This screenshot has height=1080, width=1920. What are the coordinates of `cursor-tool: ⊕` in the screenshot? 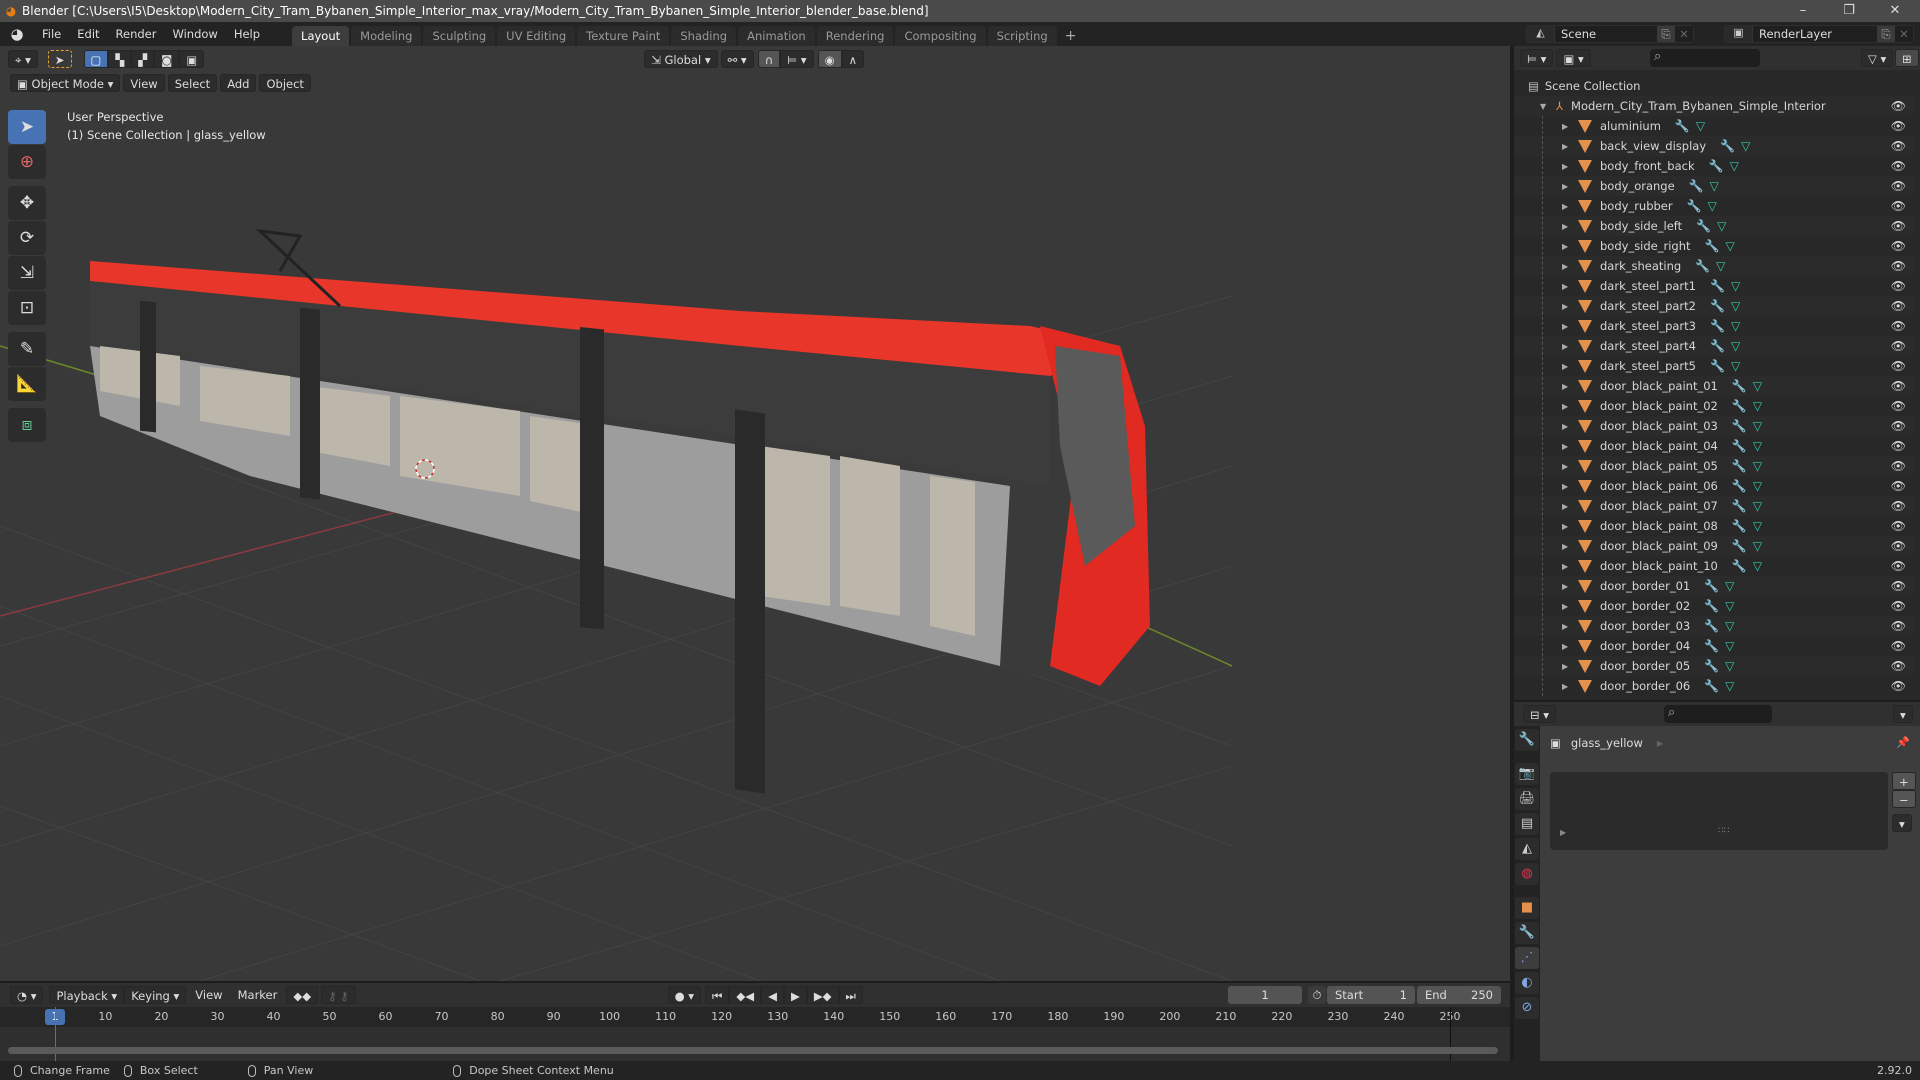 It's located at (27, 162).